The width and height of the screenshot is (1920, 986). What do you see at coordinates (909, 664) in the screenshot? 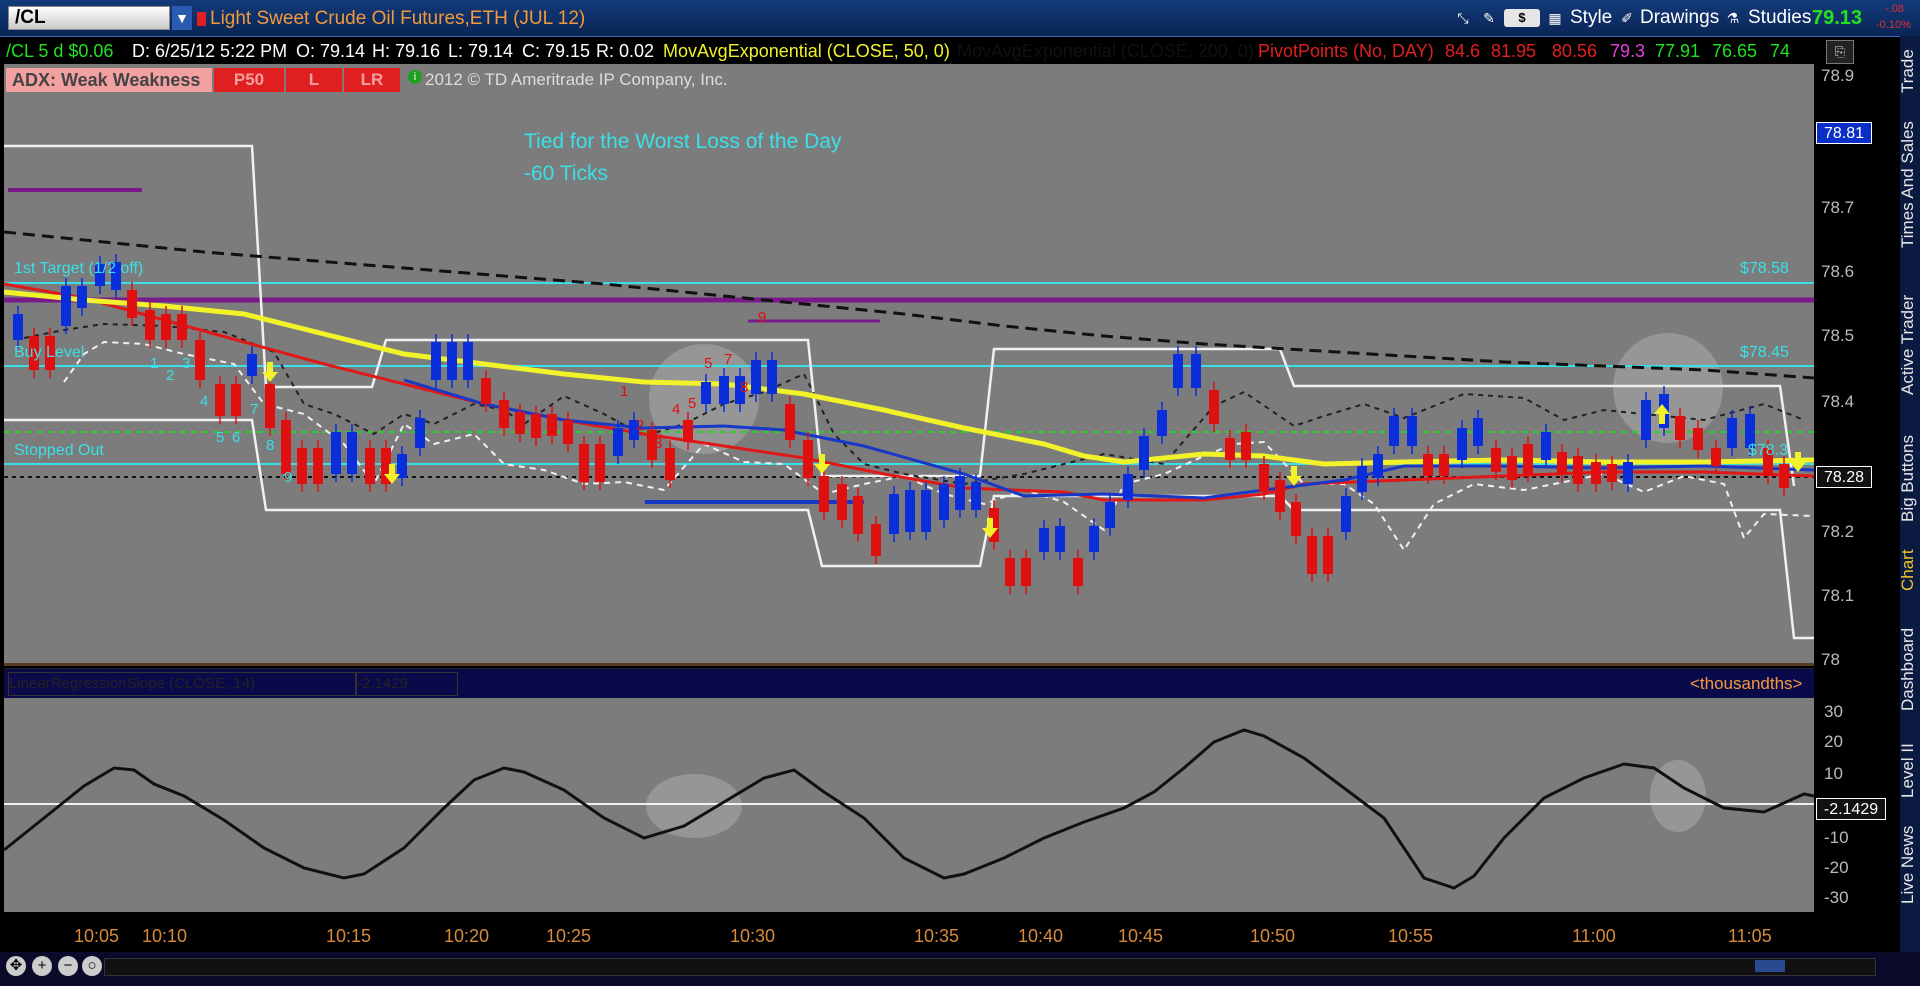
I see `chart-divider` at bounding box center [909, 664].